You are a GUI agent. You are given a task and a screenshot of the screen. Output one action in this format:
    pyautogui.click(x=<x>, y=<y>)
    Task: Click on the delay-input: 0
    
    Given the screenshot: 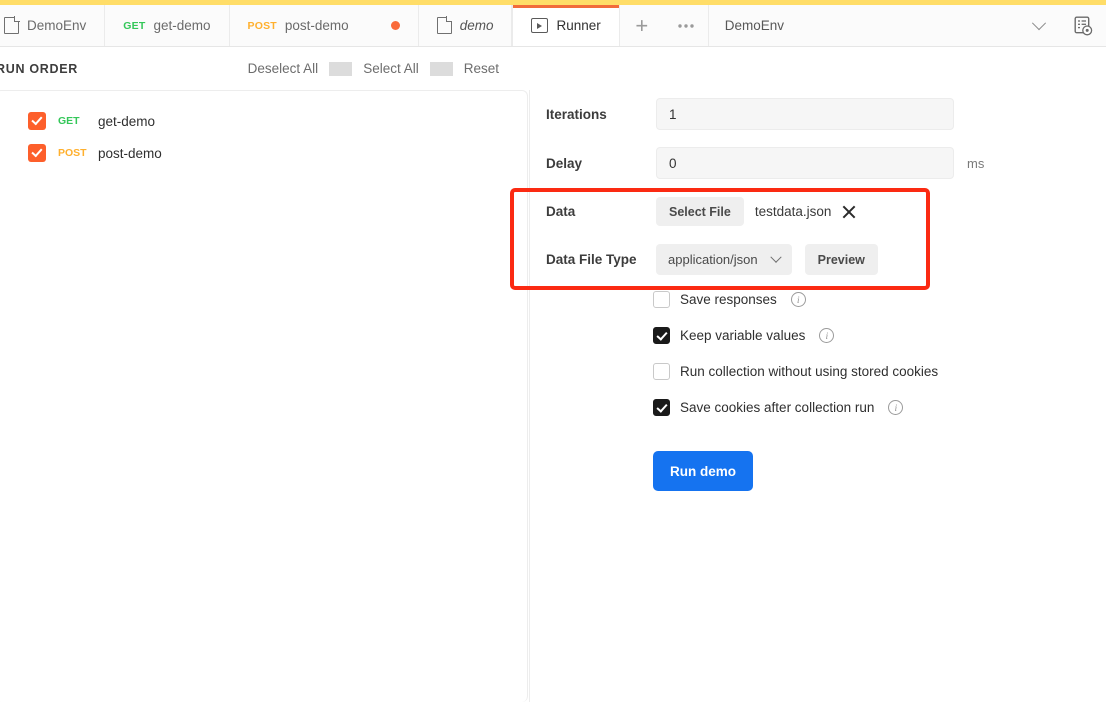 What is the action you would take?
    pyautogui.click(x=805, y=163)
    